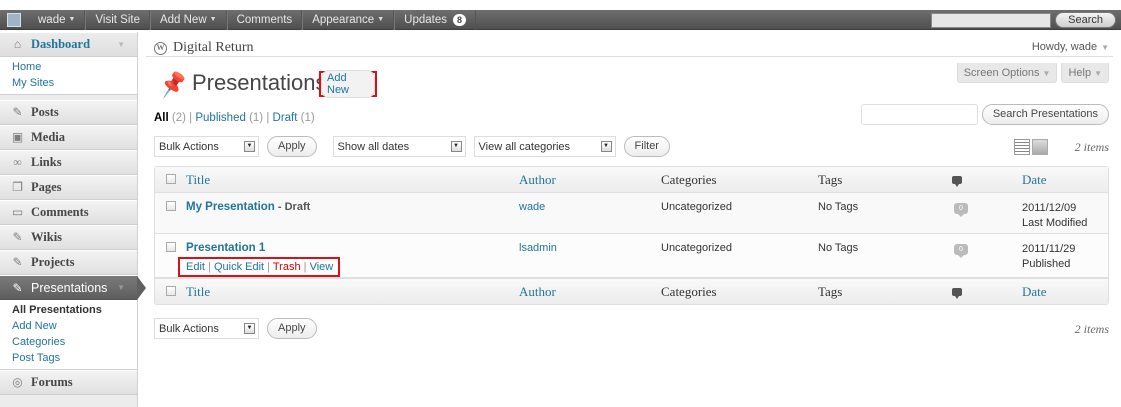 The image size is (1121, 407). What do you see at coordinates (69, 287) in the screenshot?
I see `sidebar-item-label: Presentations` at bounding box center [69, 287].